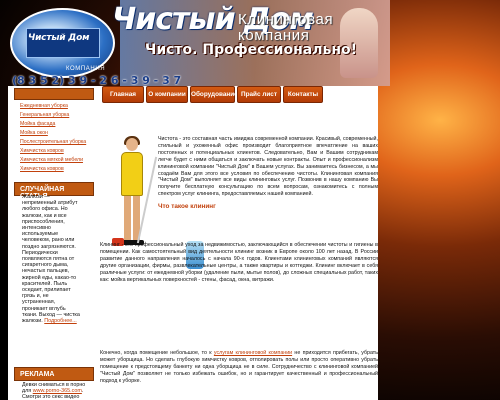  What do you see at coordinates (57, 391) in the screenshot?
I see `ad-link: www.porno-365.com` at bounding box center [57, 391].